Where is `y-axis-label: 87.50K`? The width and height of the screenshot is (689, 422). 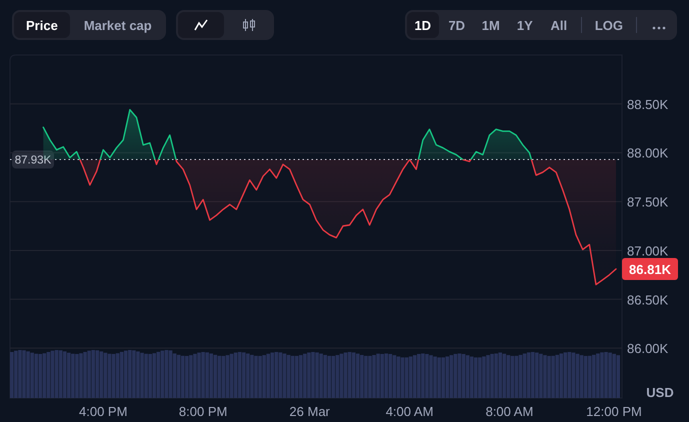
y-axis-label: 87.50K is located at coordinates (647, 202).